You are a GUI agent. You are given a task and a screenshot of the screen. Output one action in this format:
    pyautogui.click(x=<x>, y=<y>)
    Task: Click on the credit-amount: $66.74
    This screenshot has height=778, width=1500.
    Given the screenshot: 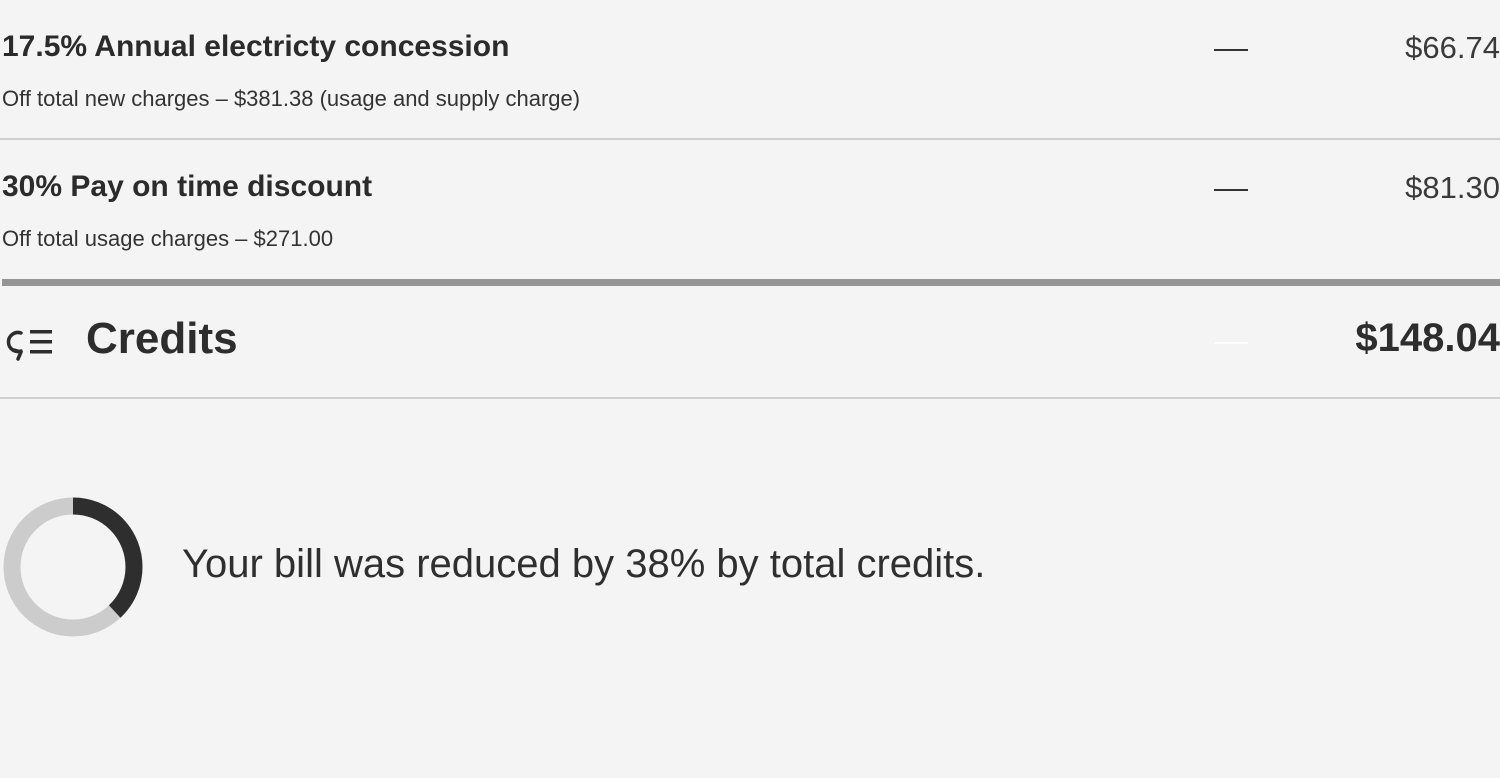 What is the action you would take?
    pyautogui.click(x=1452, y=47)
    